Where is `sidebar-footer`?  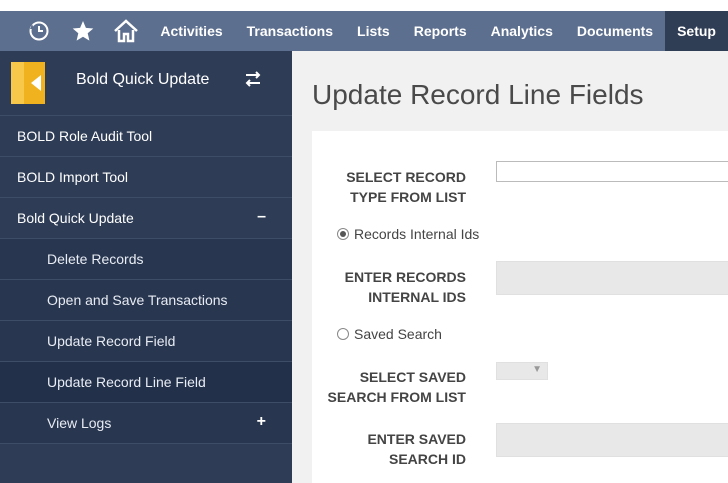
sidebar-footer is located at coordinates (146, 463).